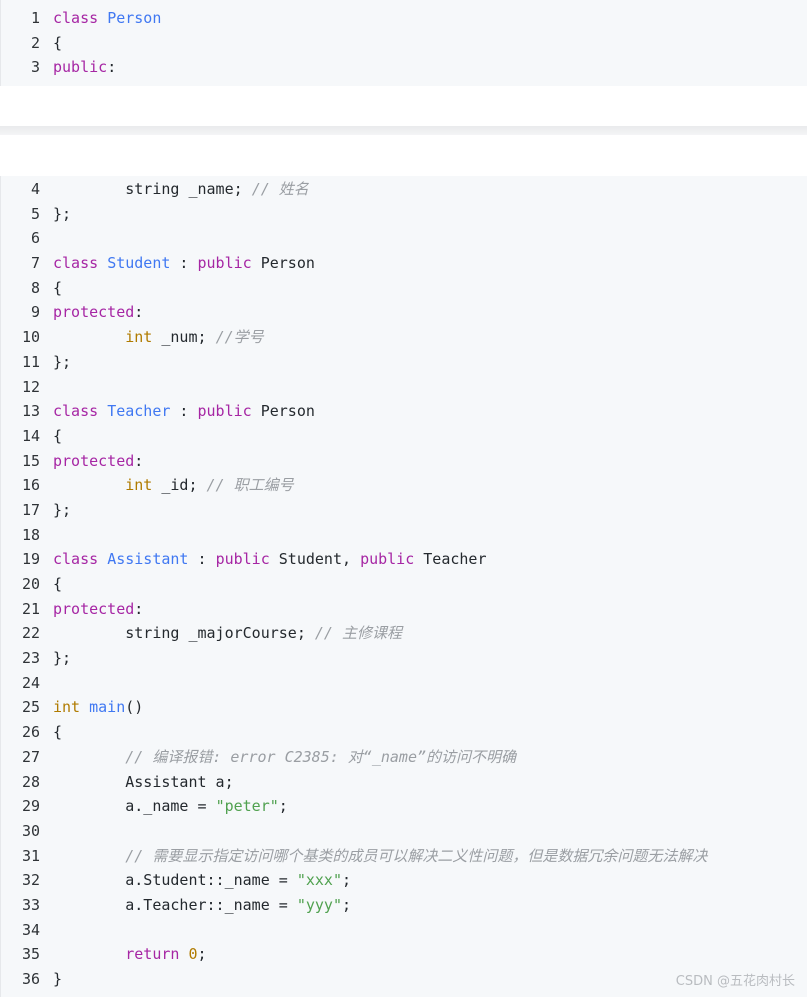 This screenshot has width=807, height=997. What do you see at coordinates (404, 312) in the screenshot?
I see `code-line: 9 protected:` at bounding box center [404, 312].